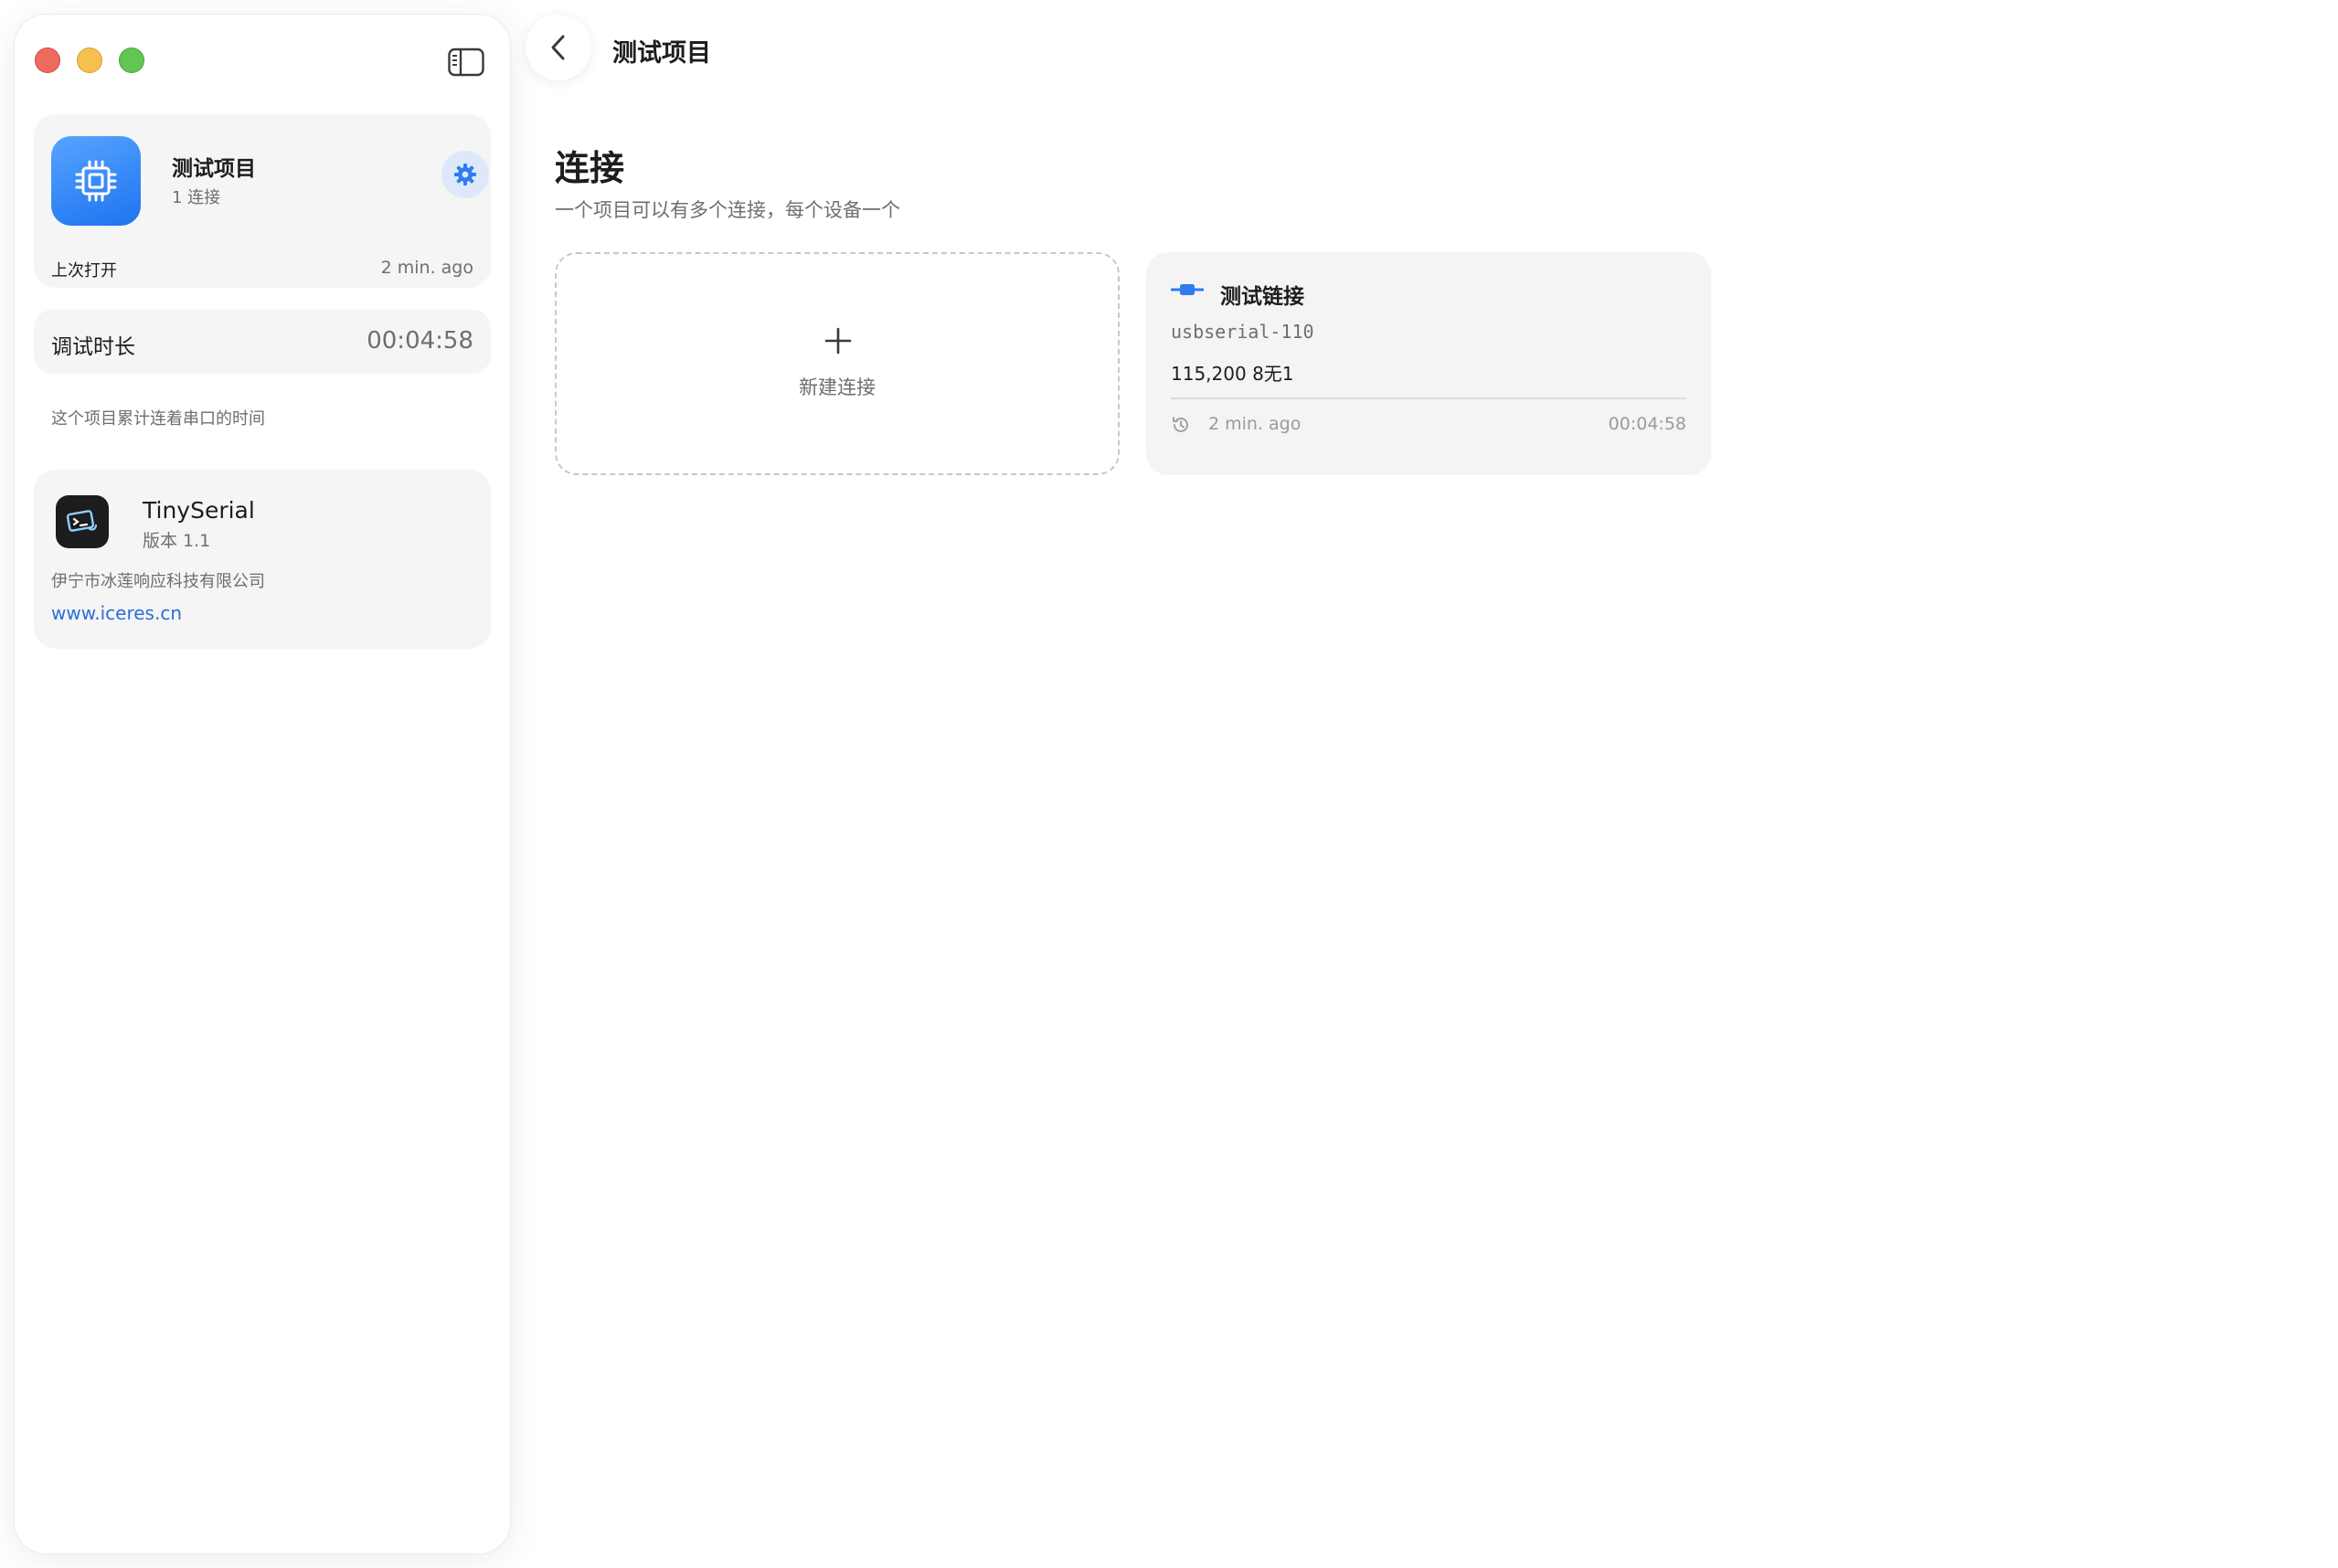 This screenshot has height=1568, width=2338. What do you see at coordinates (214, 169) in the screenshot?
I see `project-name: 测试项目` at bounding box center [214, 169].